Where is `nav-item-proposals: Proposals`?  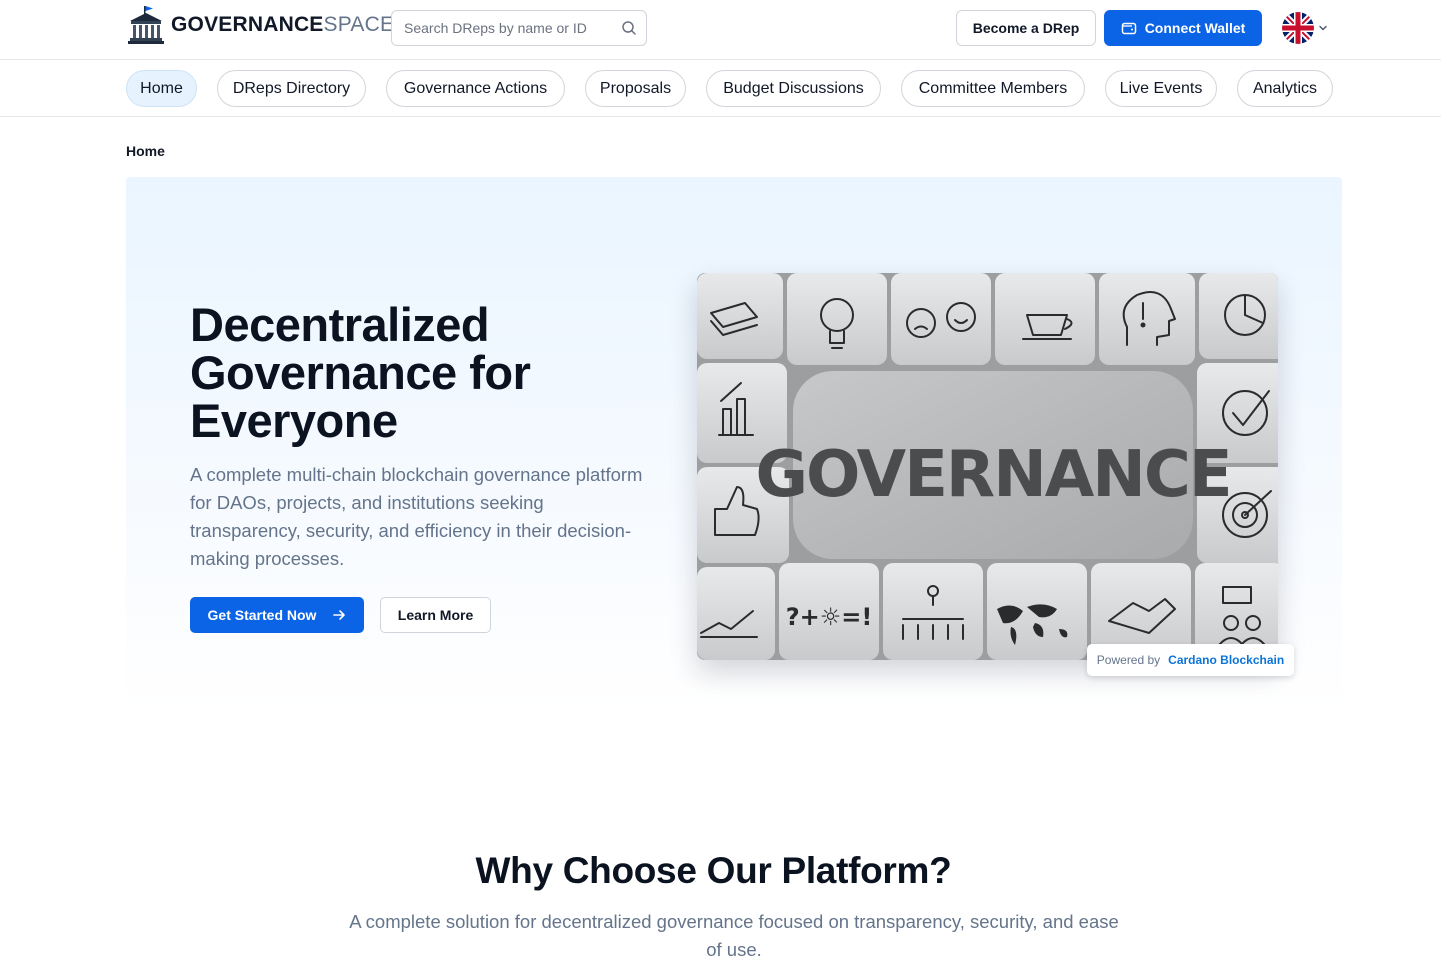 nav-item-proposals: Proposals is located at coordinates (635, 88).